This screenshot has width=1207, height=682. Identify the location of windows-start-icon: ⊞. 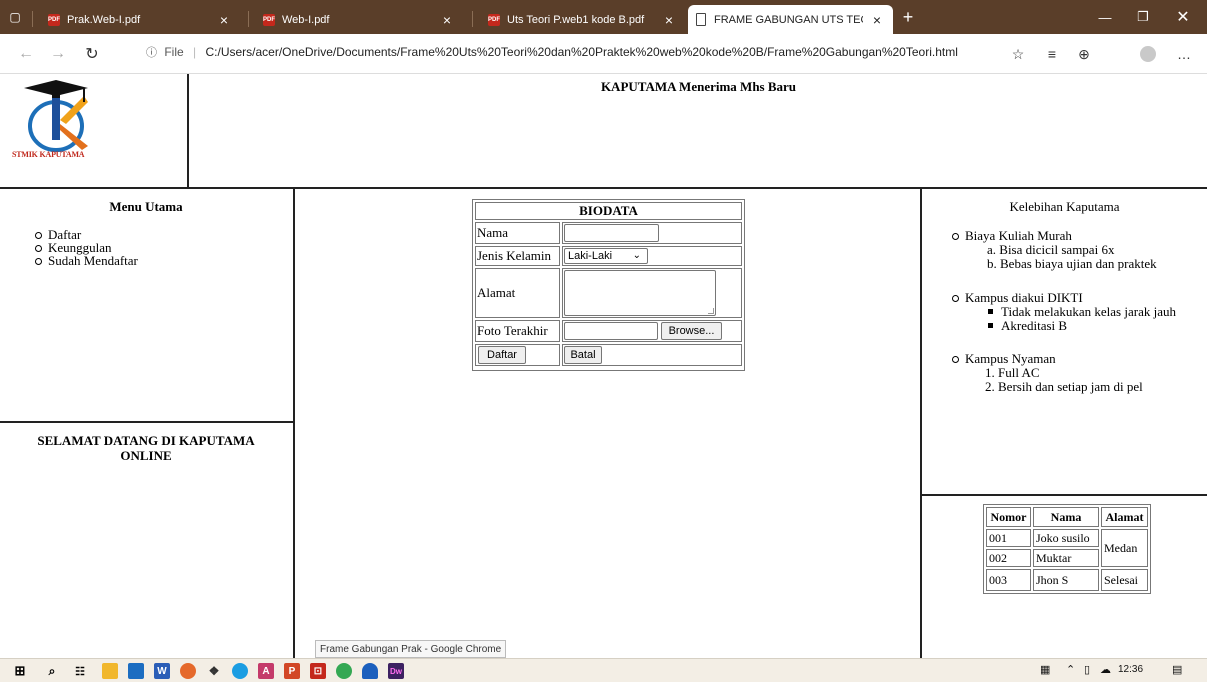
(20, 671).